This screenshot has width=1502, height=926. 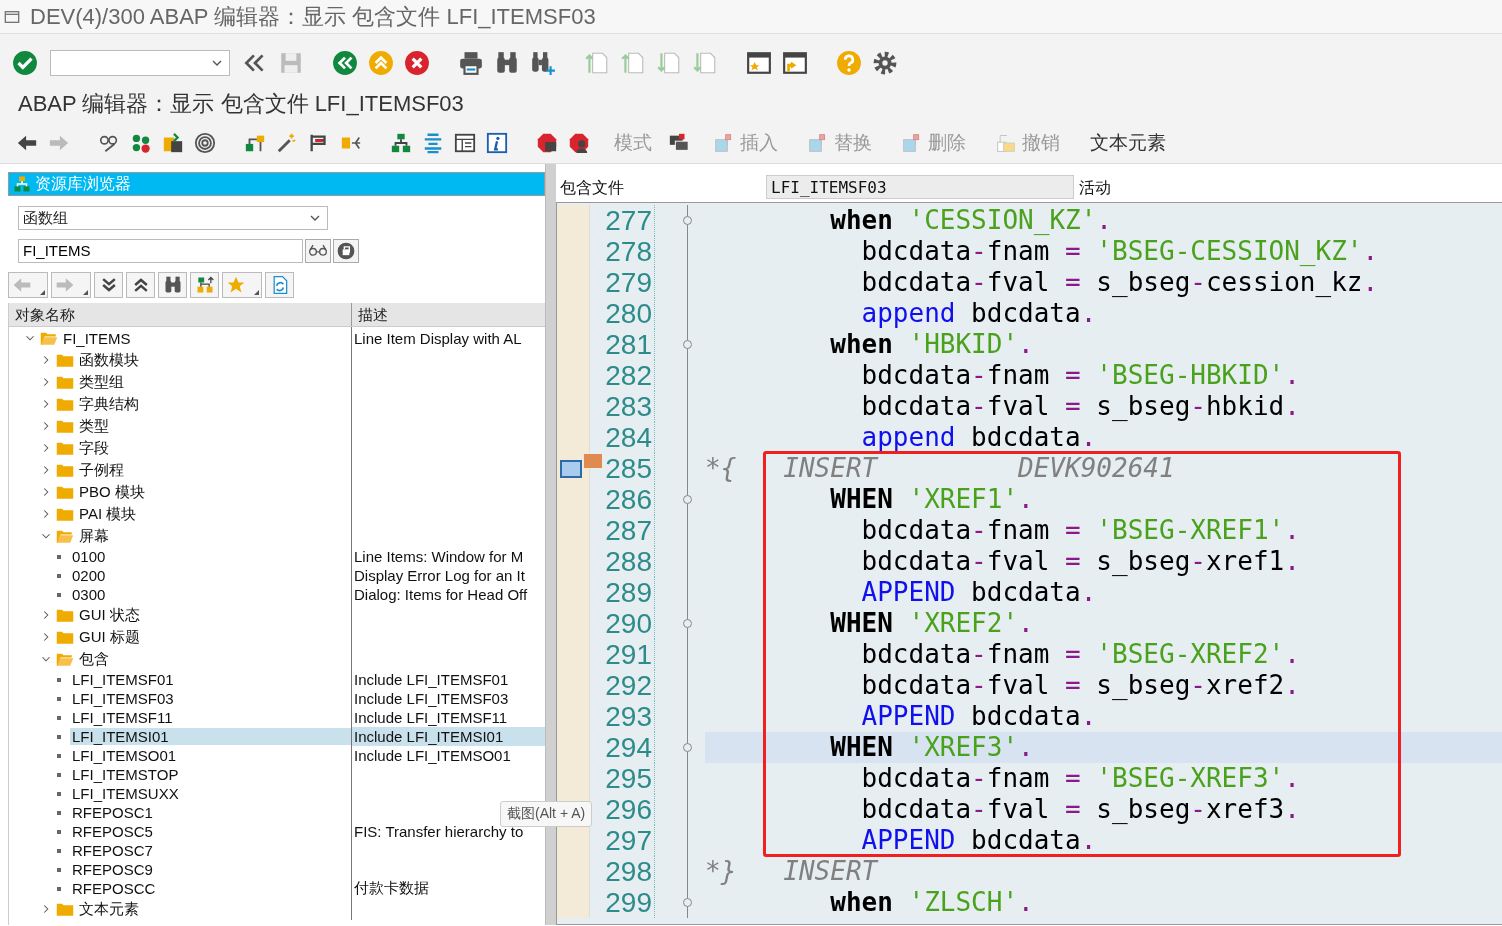 I want to click on description-text: Line Items: Window for M, so click(x=439, y=556).